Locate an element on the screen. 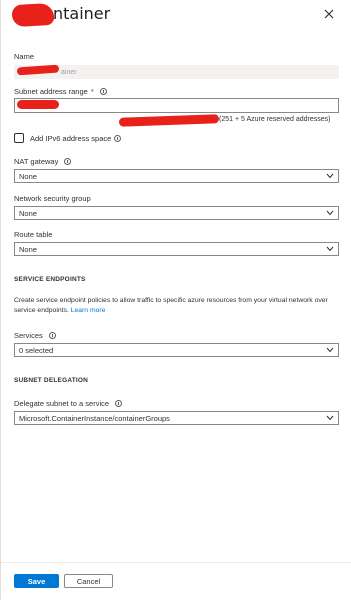 This screenshot has width=351, height=600. required-marker: * is located at coordinates (92, 91).